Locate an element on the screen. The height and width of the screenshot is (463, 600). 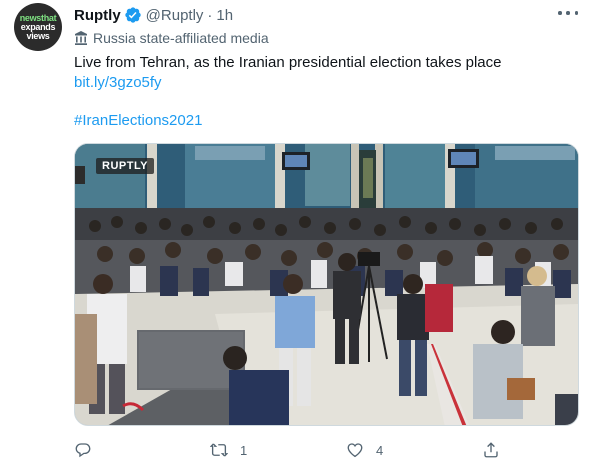
like-button: 4 is located at coordinates (364, 450).